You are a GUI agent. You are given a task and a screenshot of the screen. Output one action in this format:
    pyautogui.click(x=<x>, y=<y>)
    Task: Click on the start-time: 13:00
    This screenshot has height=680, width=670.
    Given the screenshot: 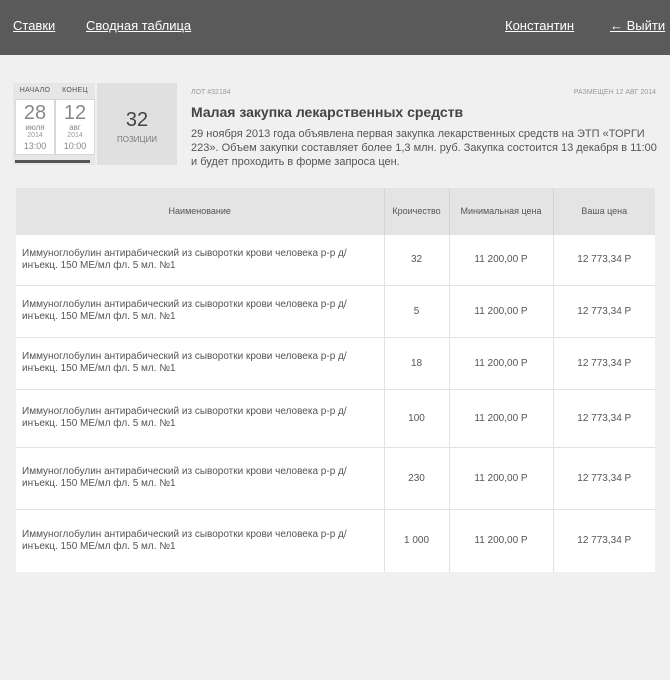 What is the action you would take?
    pyautogui.click(x=35, y=146)
    